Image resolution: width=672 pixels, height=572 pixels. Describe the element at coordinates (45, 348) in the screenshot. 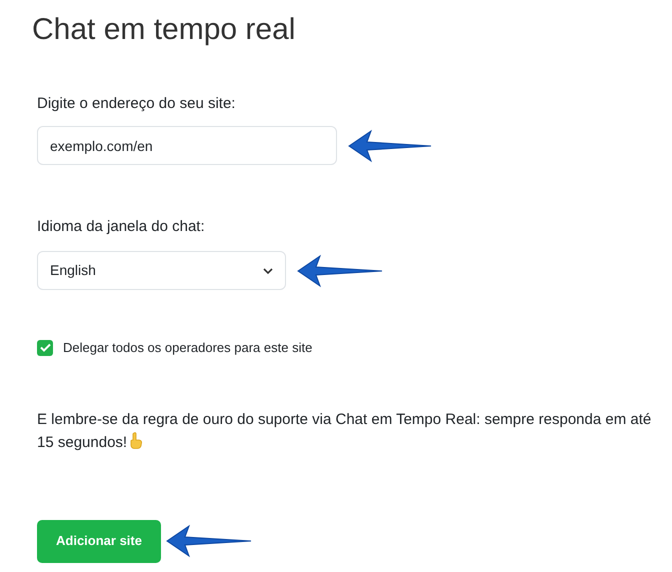

I see `delegate-checkbox` at that location.